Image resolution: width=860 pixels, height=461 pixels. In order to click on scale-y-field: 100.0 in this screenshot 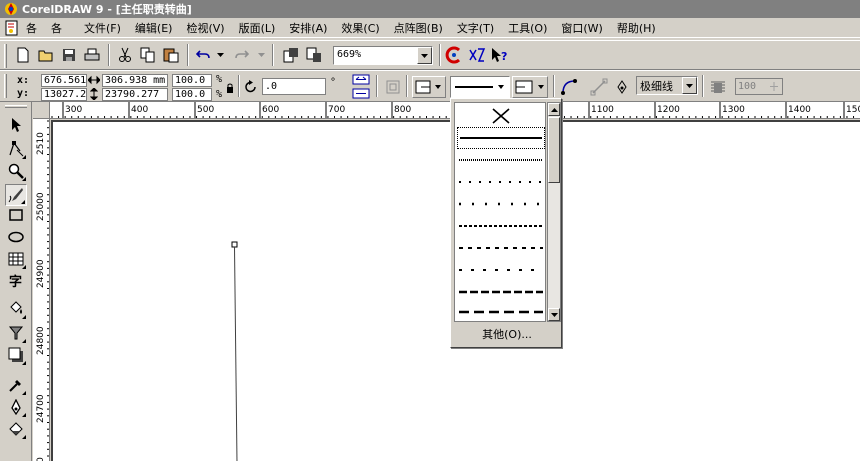, I will do `click(192, 94)`.